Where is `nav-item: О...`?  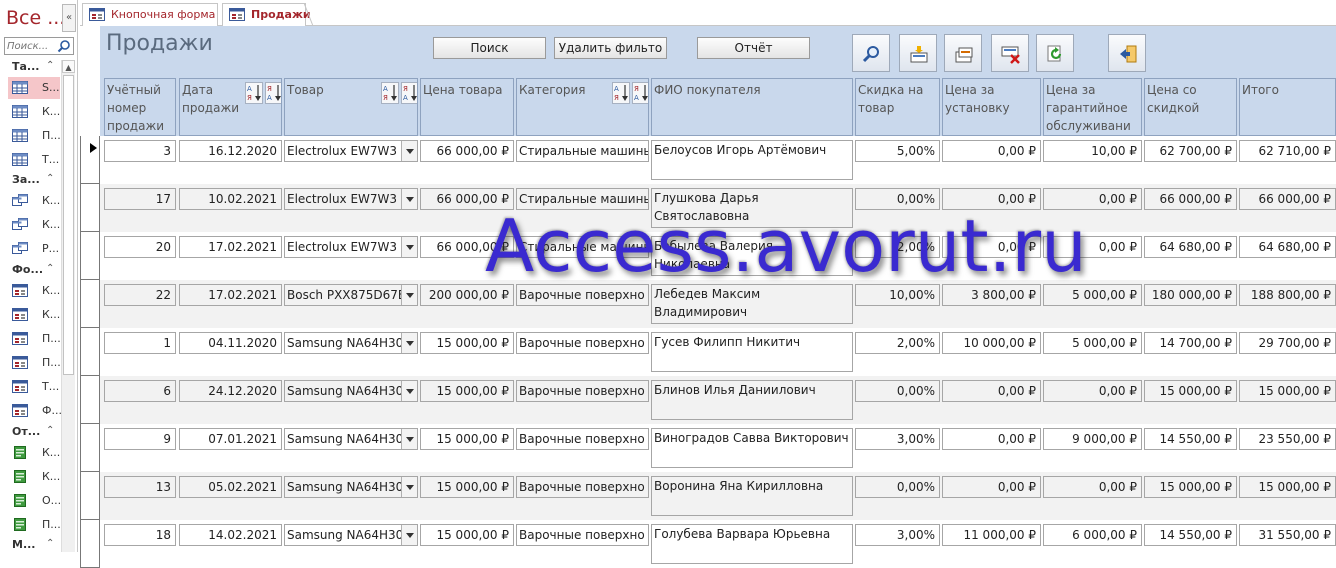 nav-item: О... is located at coordinates (34, 501).